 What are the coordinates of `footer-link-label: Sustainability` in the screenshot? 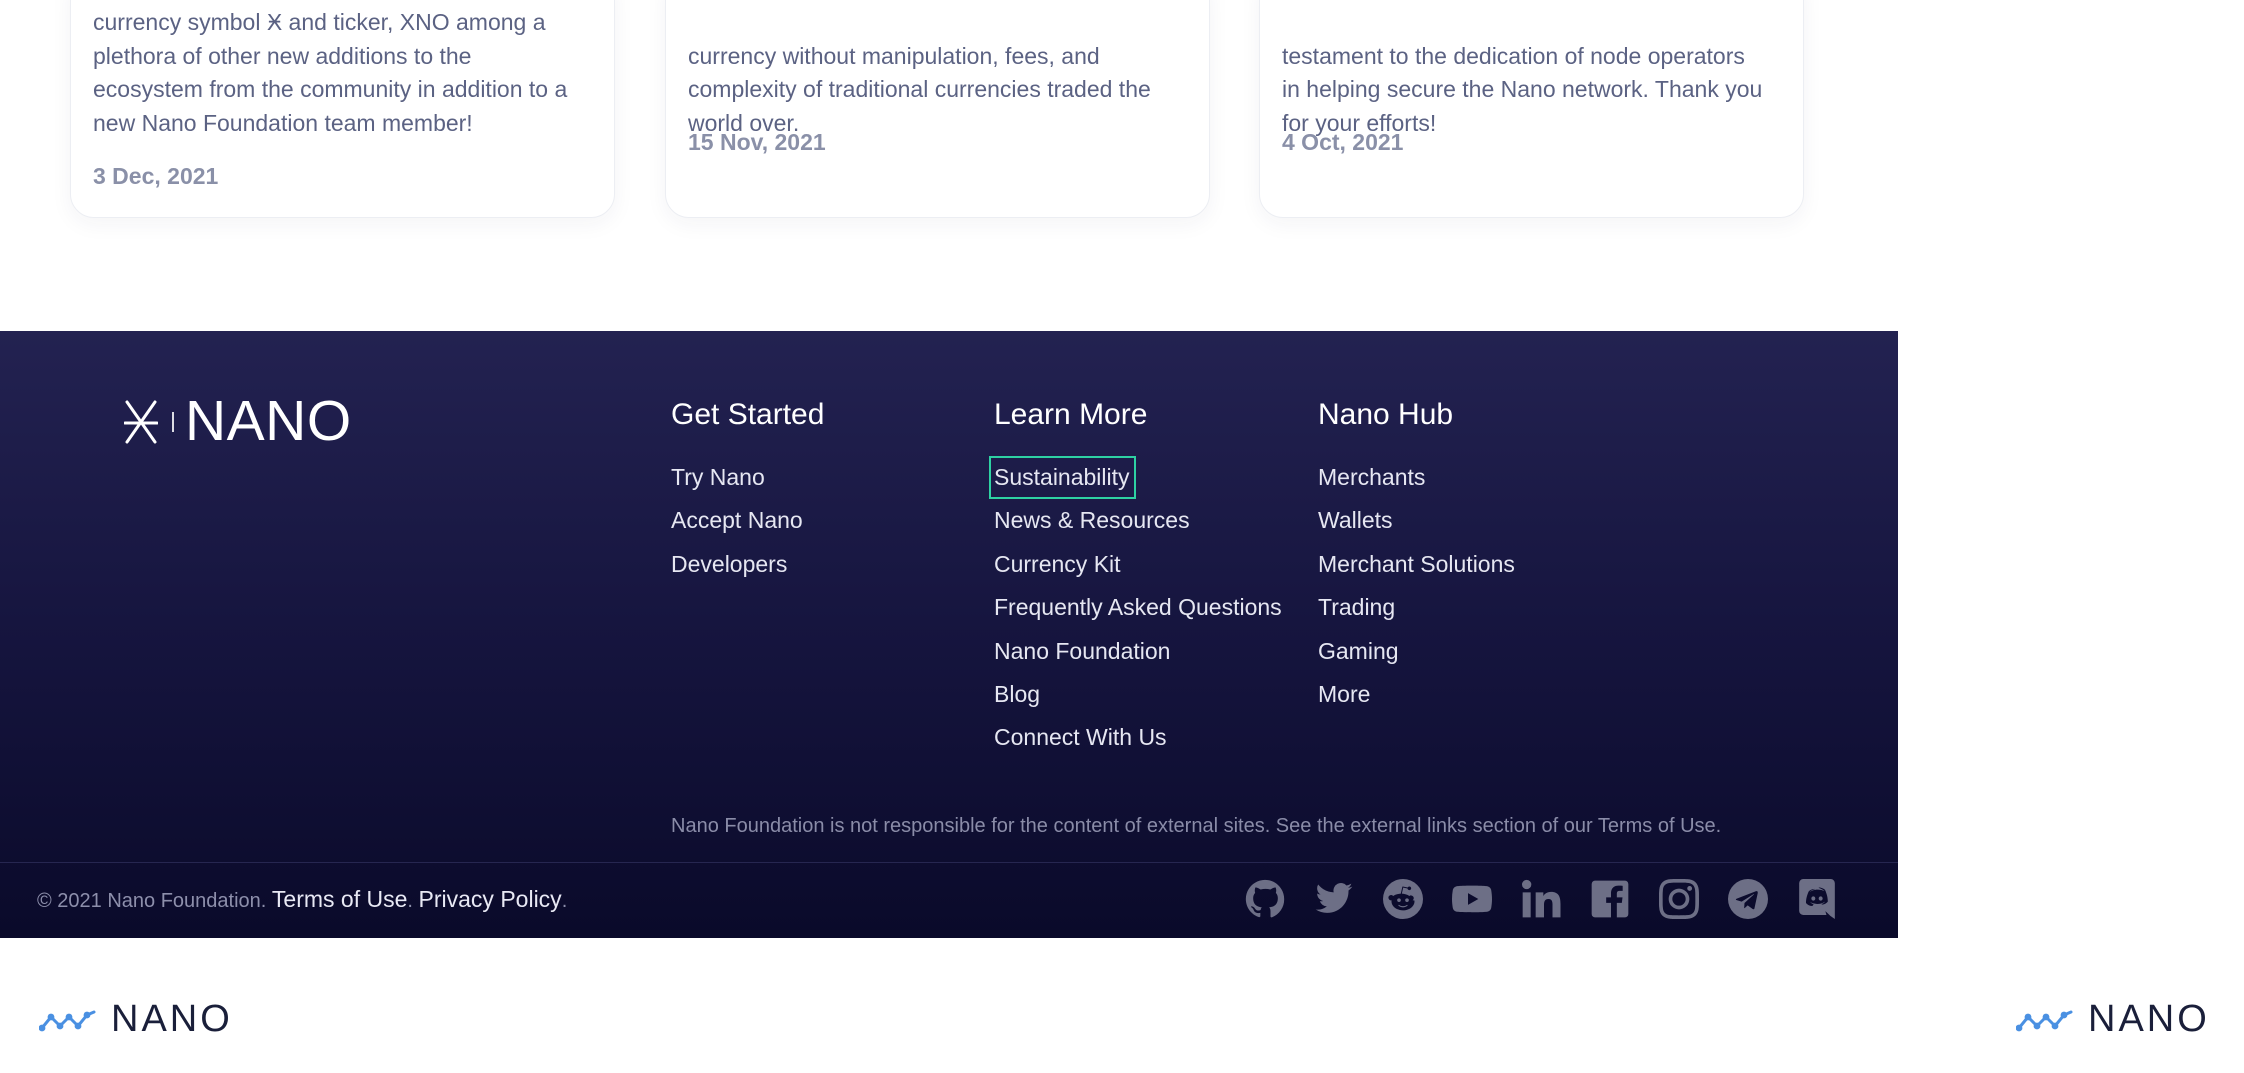 It's located at (1062, 477).